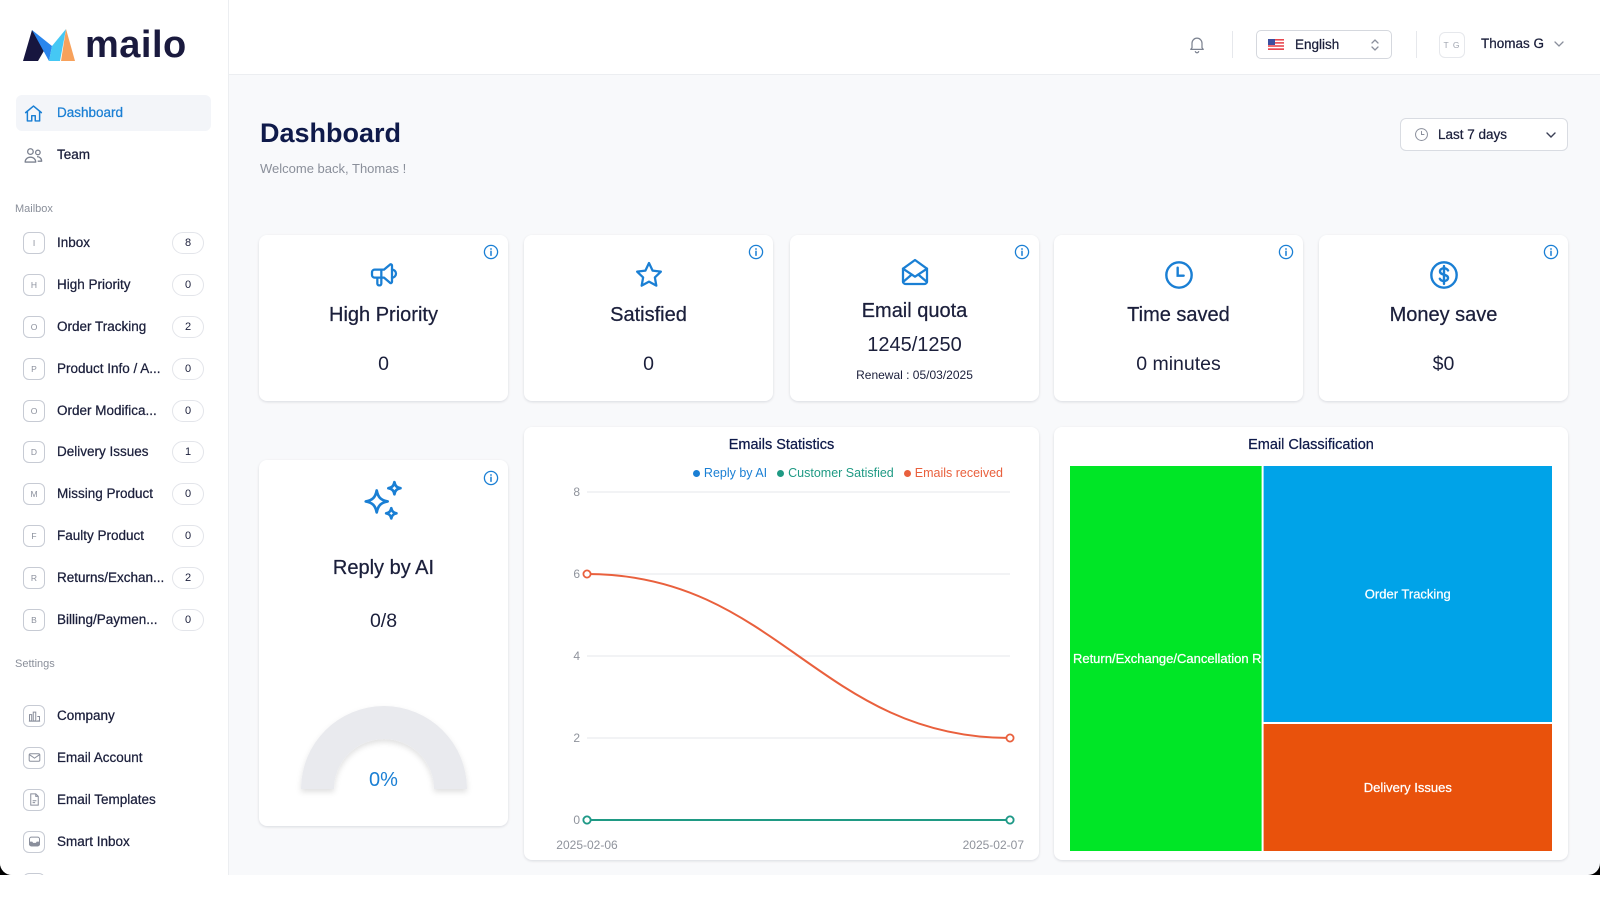 The image size is (1600, 900). Describe the element at coordinates (114, 243) in the screenshot. I see `sidebar-item-inbox: I Inbox 8` at that location.